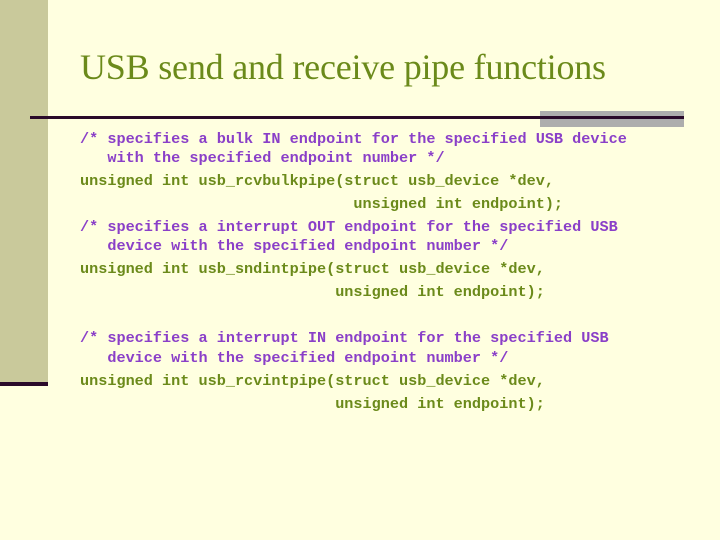  Describe the element at coordinates (24, 384) in the screenshot. I see `sidebar-foot-bar` at that location.